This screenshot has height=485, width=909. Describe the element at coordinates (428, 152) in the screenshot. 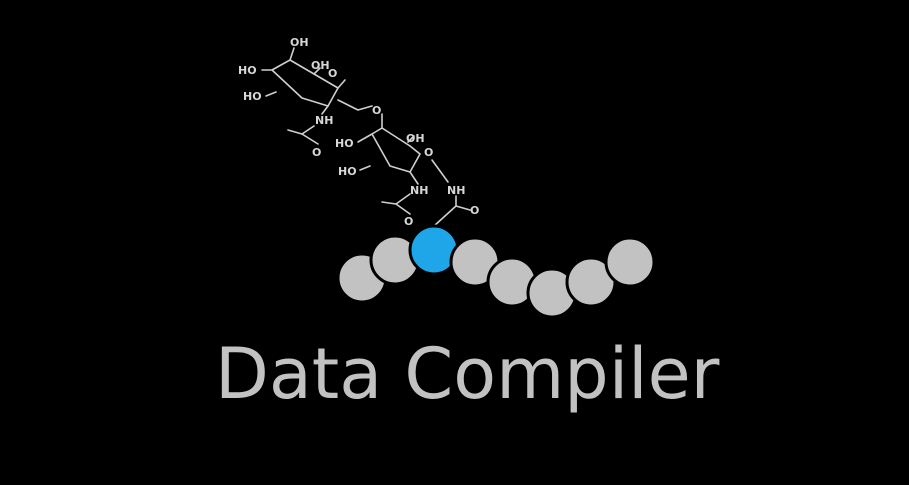

I see `atom-label-o-lower-ring: O` at that location.